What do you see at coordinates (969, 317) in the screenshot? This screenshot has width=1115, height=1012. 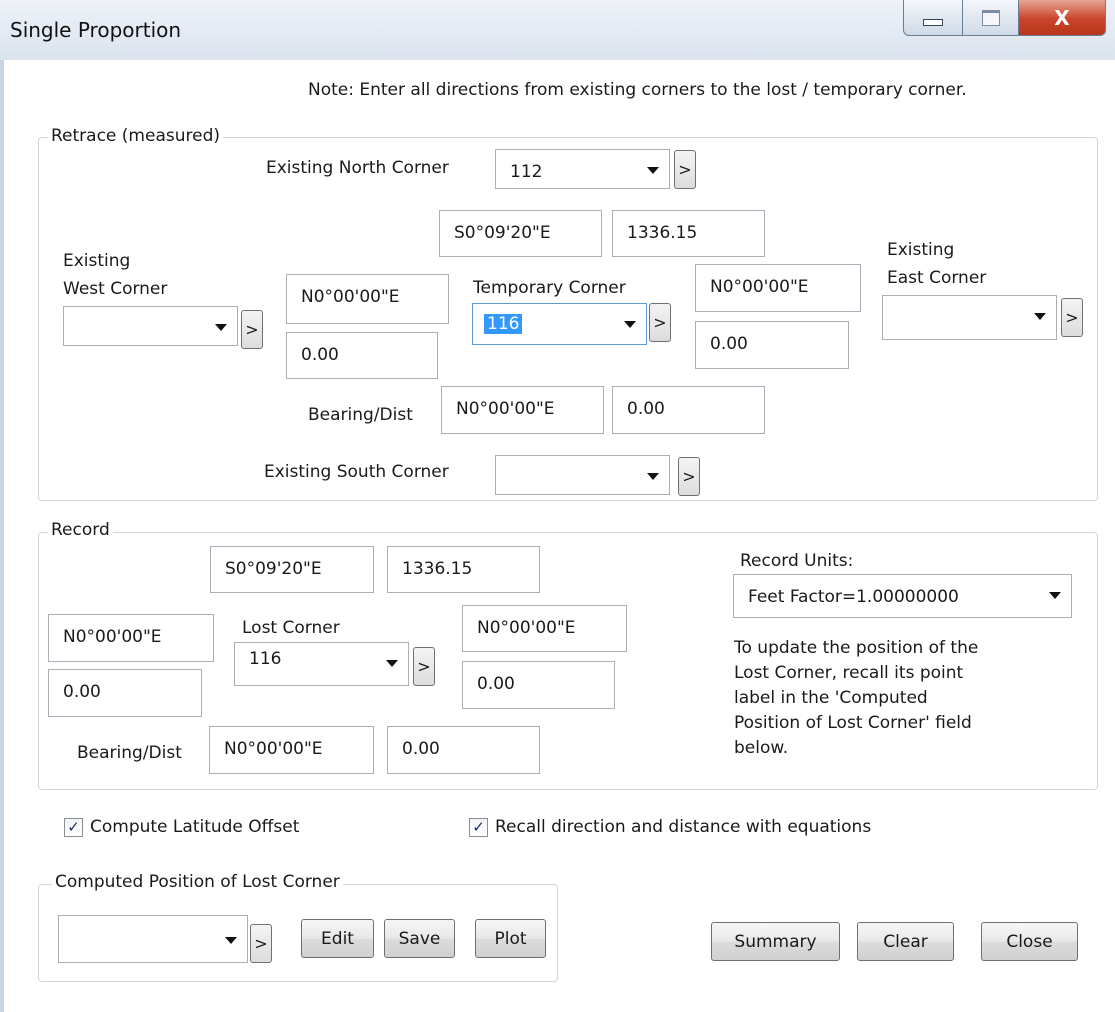 I see `existing-east-corner-select` at bounding box center [969, 317].